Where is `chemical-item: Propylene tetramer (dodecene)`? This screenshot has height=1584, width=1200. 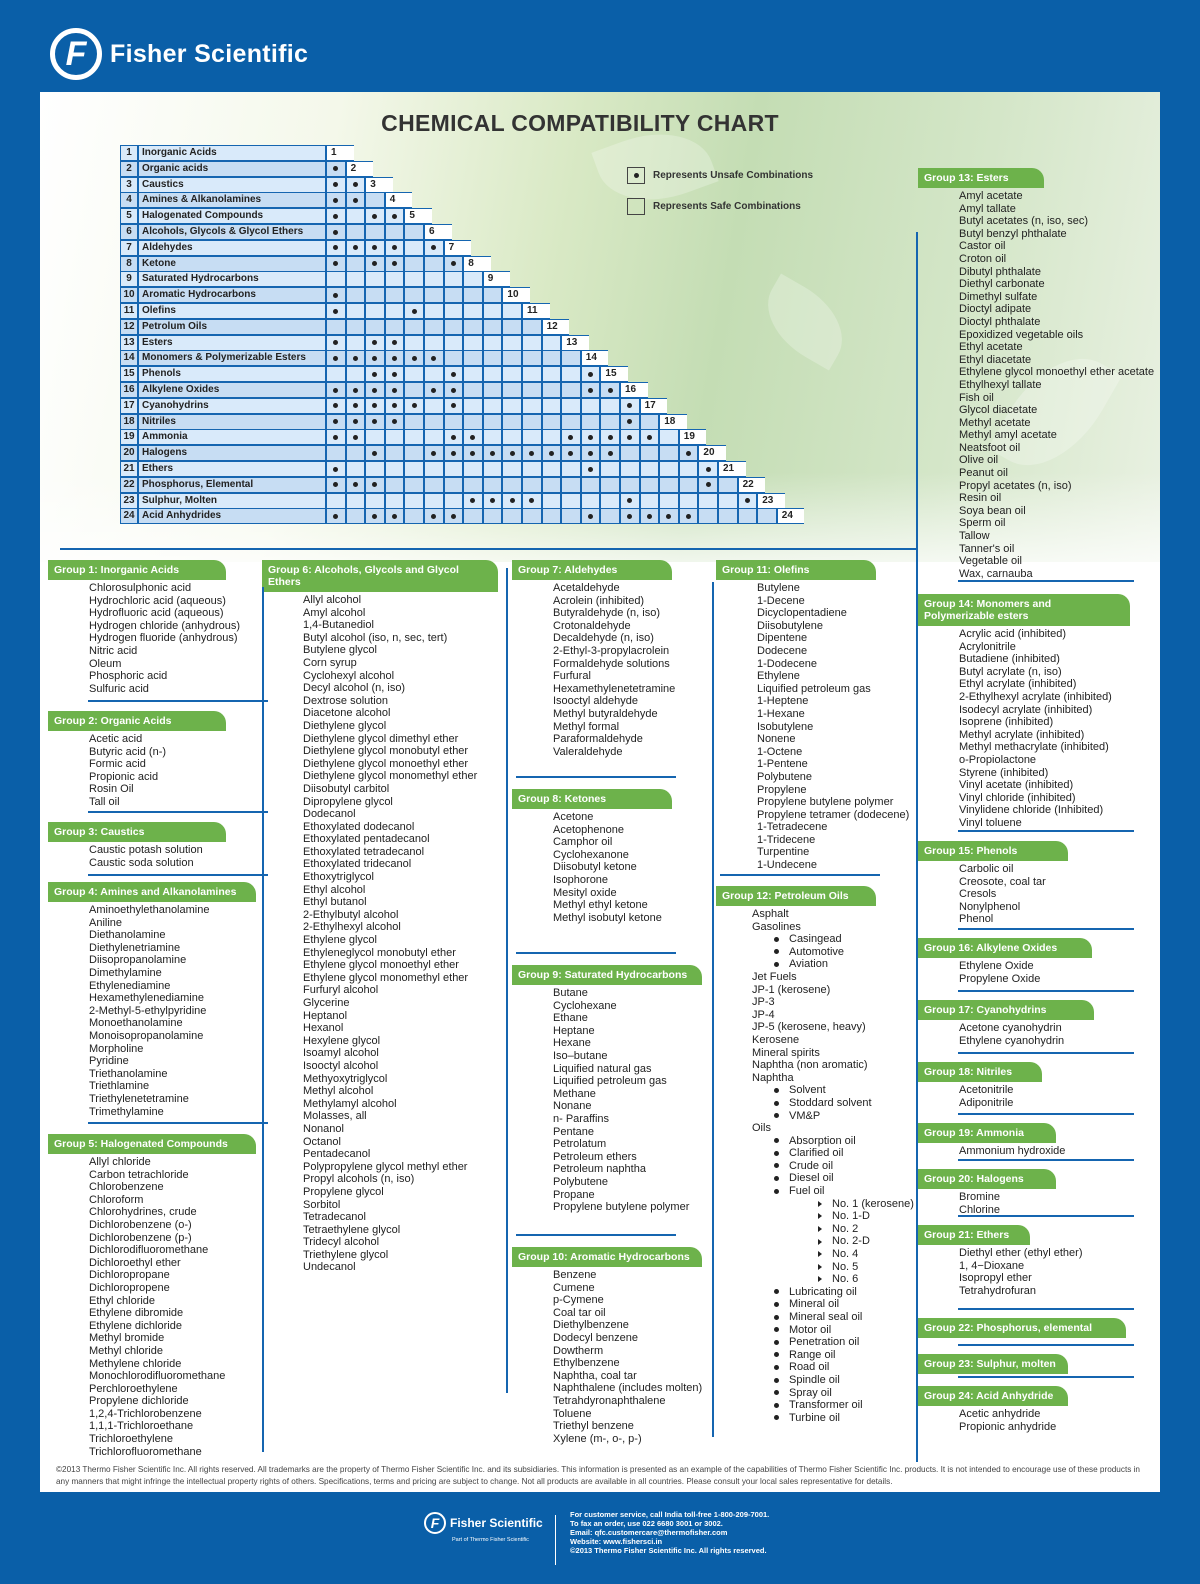 chemical-item: Propylene tetramer (dodecene) is located at coordinates (833, 814).